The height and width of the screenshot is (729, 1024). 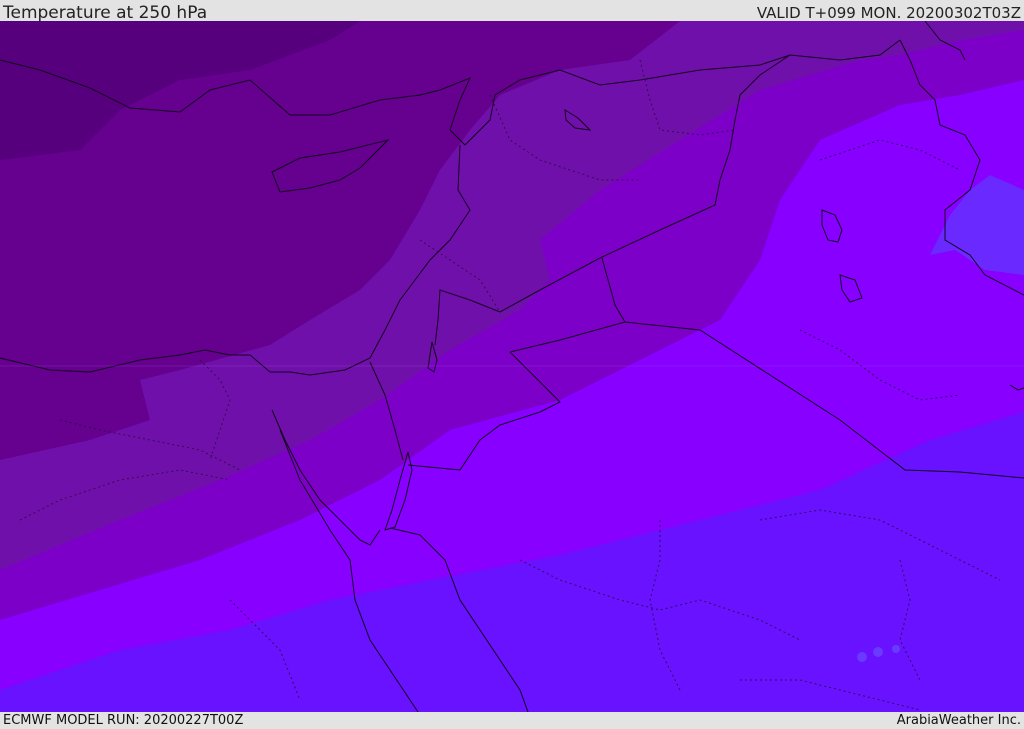 What do you see at coordinates (123, 720) in the screenshot?
I see `model-run-label: ECMWF MODEL RUN: 20200227T00Z` at bounding box center [123, 720].